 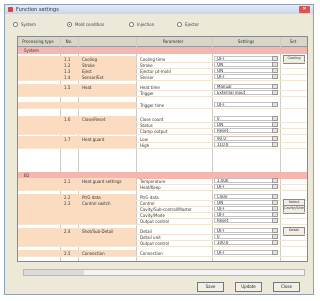 What do you see at coordinates (147, 77) in the screenshot?
I see `row-parameter: Sensor` at bounding box center [147, 77].